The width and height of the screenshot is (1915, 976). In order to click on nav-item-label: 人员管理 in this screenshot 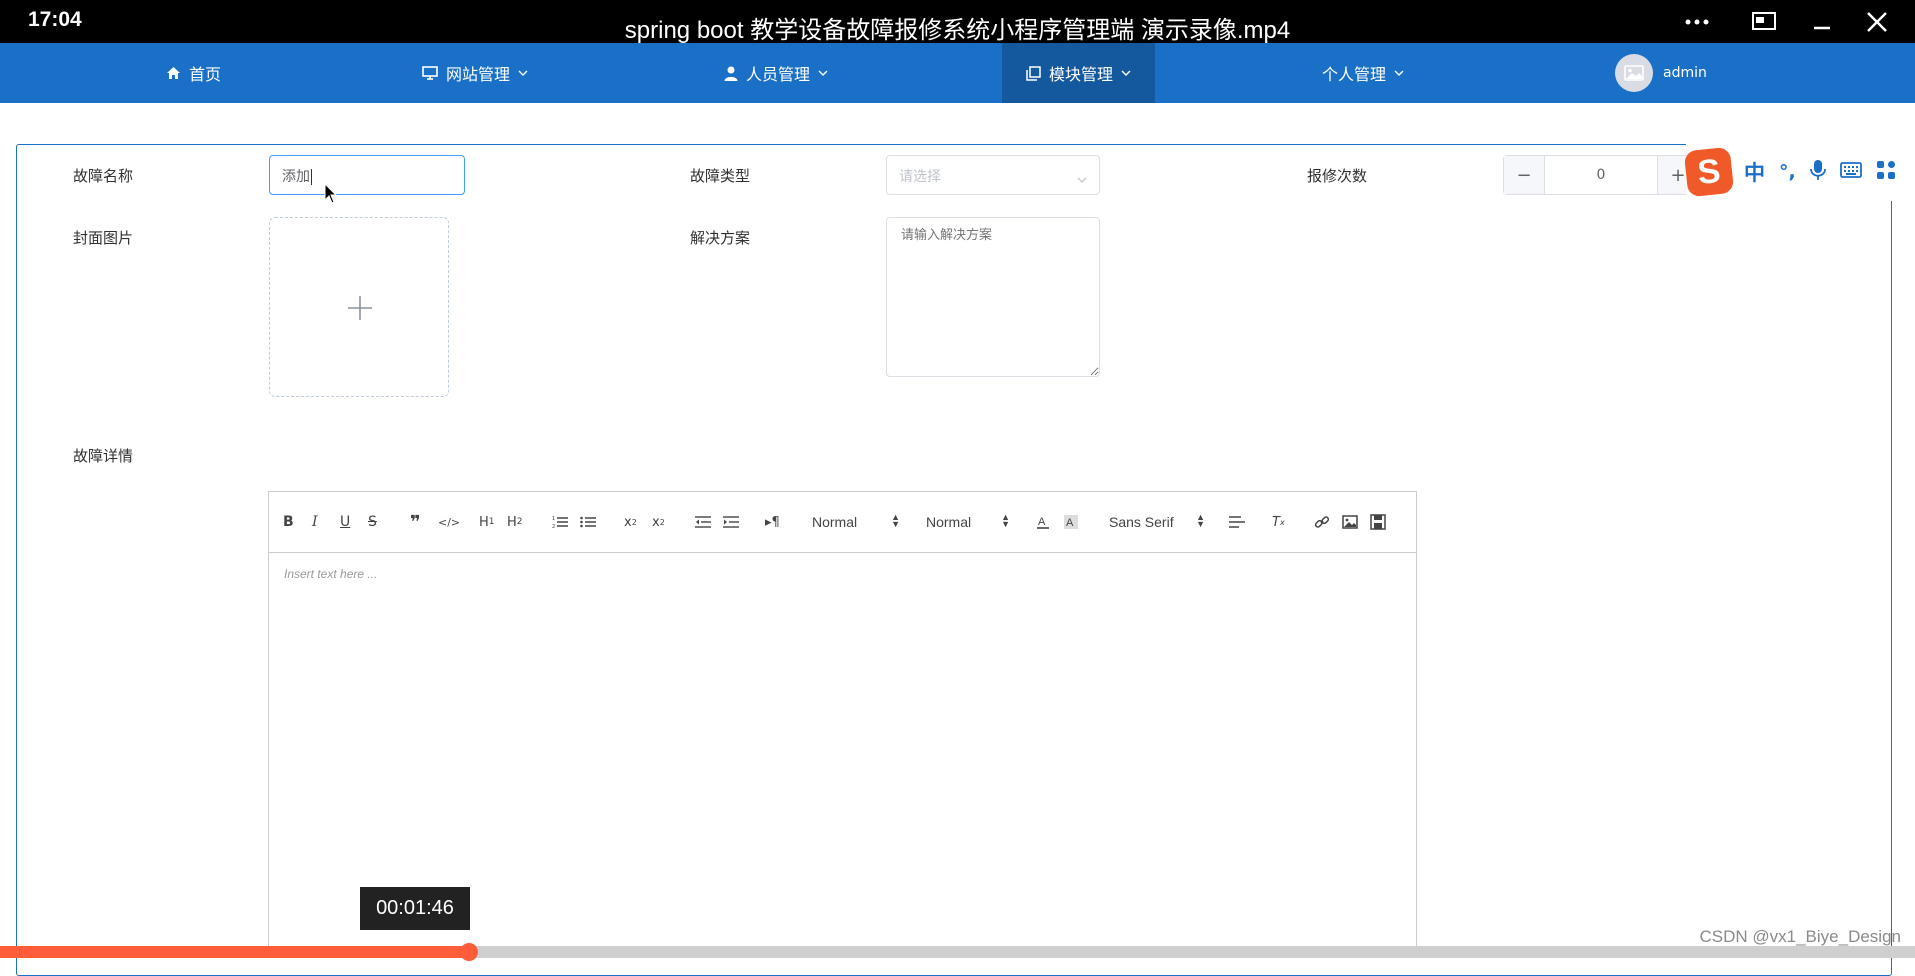, I will do `click(778, 74)`.